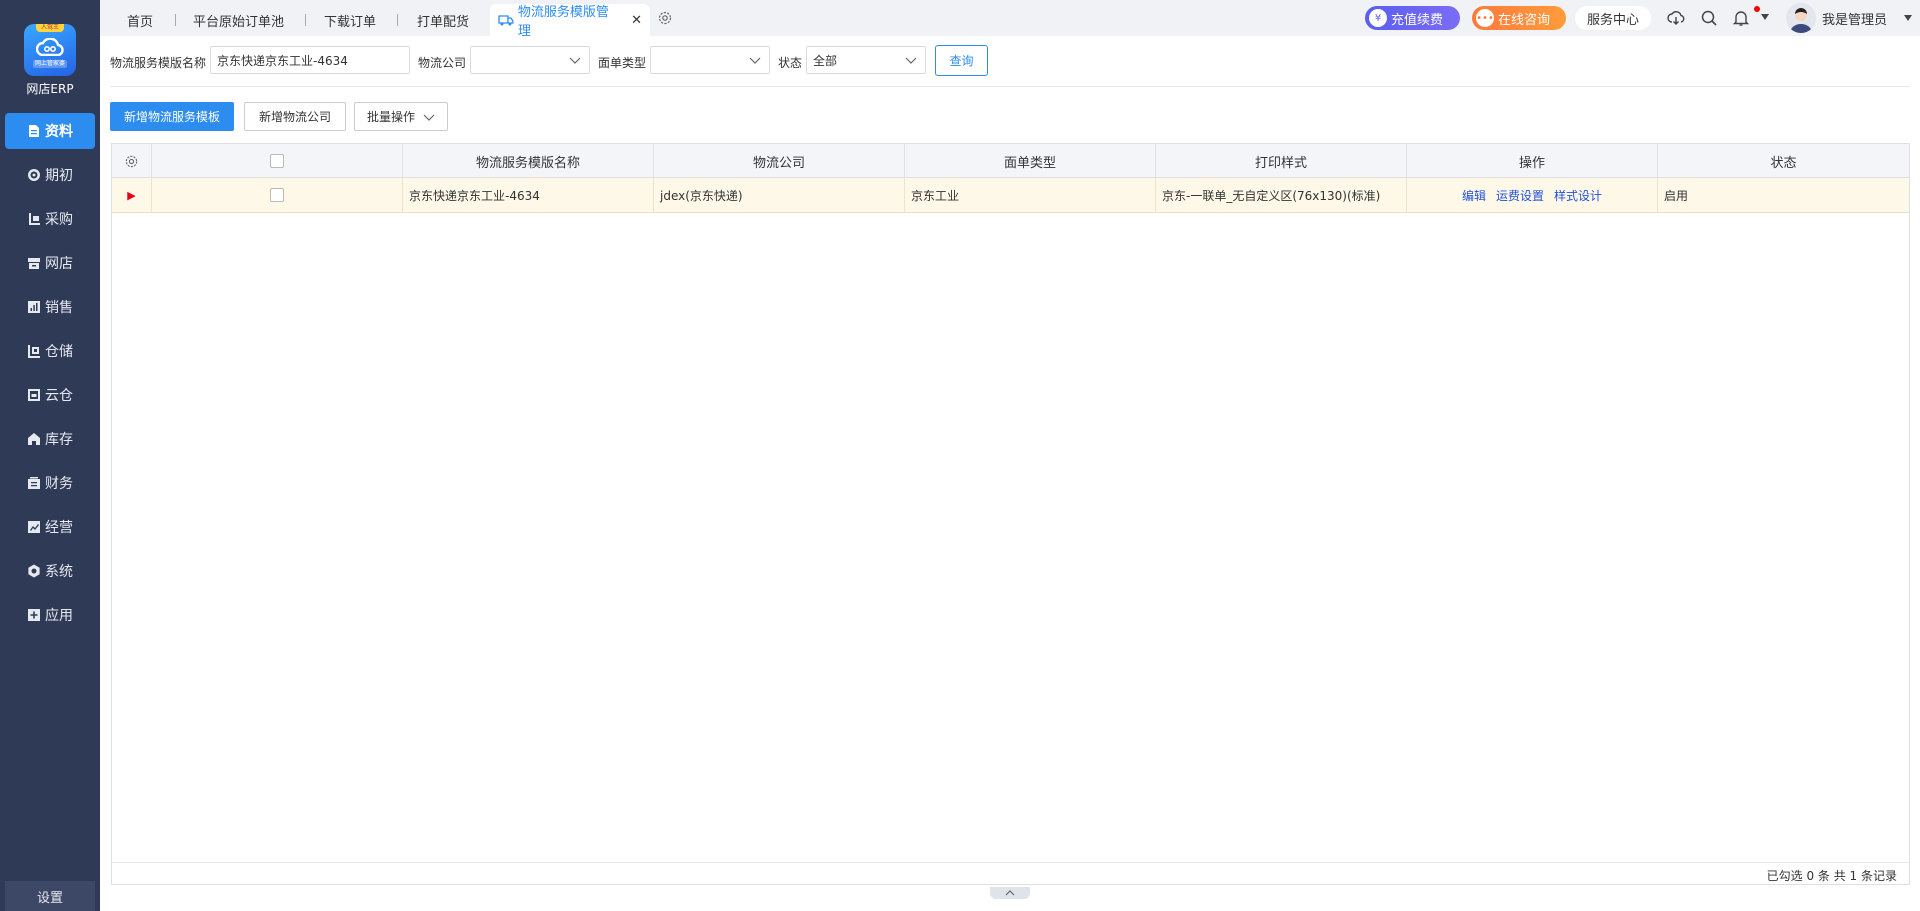 The height and width of the screenshot is (911, 1920). What do you see at coordinates (1532, 161) in the screenshot?
I see `column-header: 操作` at bounding box center [1532, 161].